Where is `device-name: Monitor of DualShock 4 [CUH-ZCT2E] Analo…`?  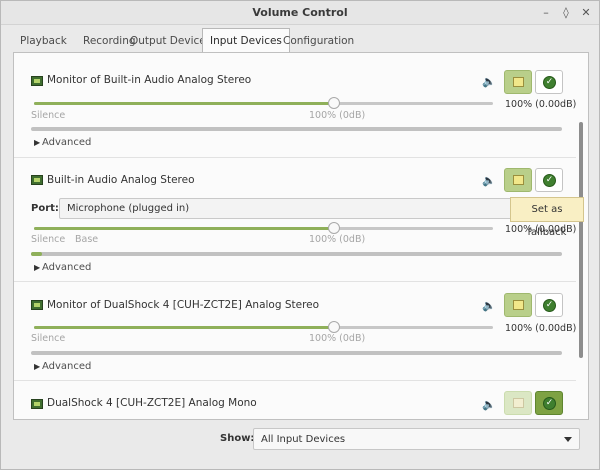
device-name: Monitor of DualShock 4 [CUH-ZCT2E] Analo… is located at coordinates (183, 305).